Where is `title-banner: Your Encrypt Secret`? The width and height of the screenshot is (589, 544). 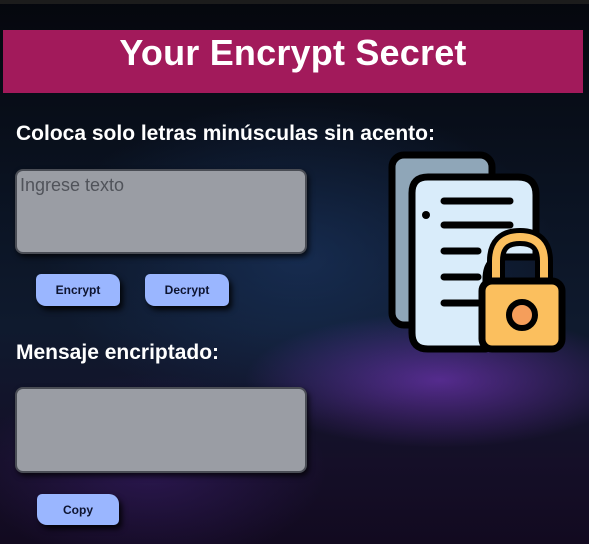
title-banner: Your Encrypt Secret is located at coordinates (293, 61).